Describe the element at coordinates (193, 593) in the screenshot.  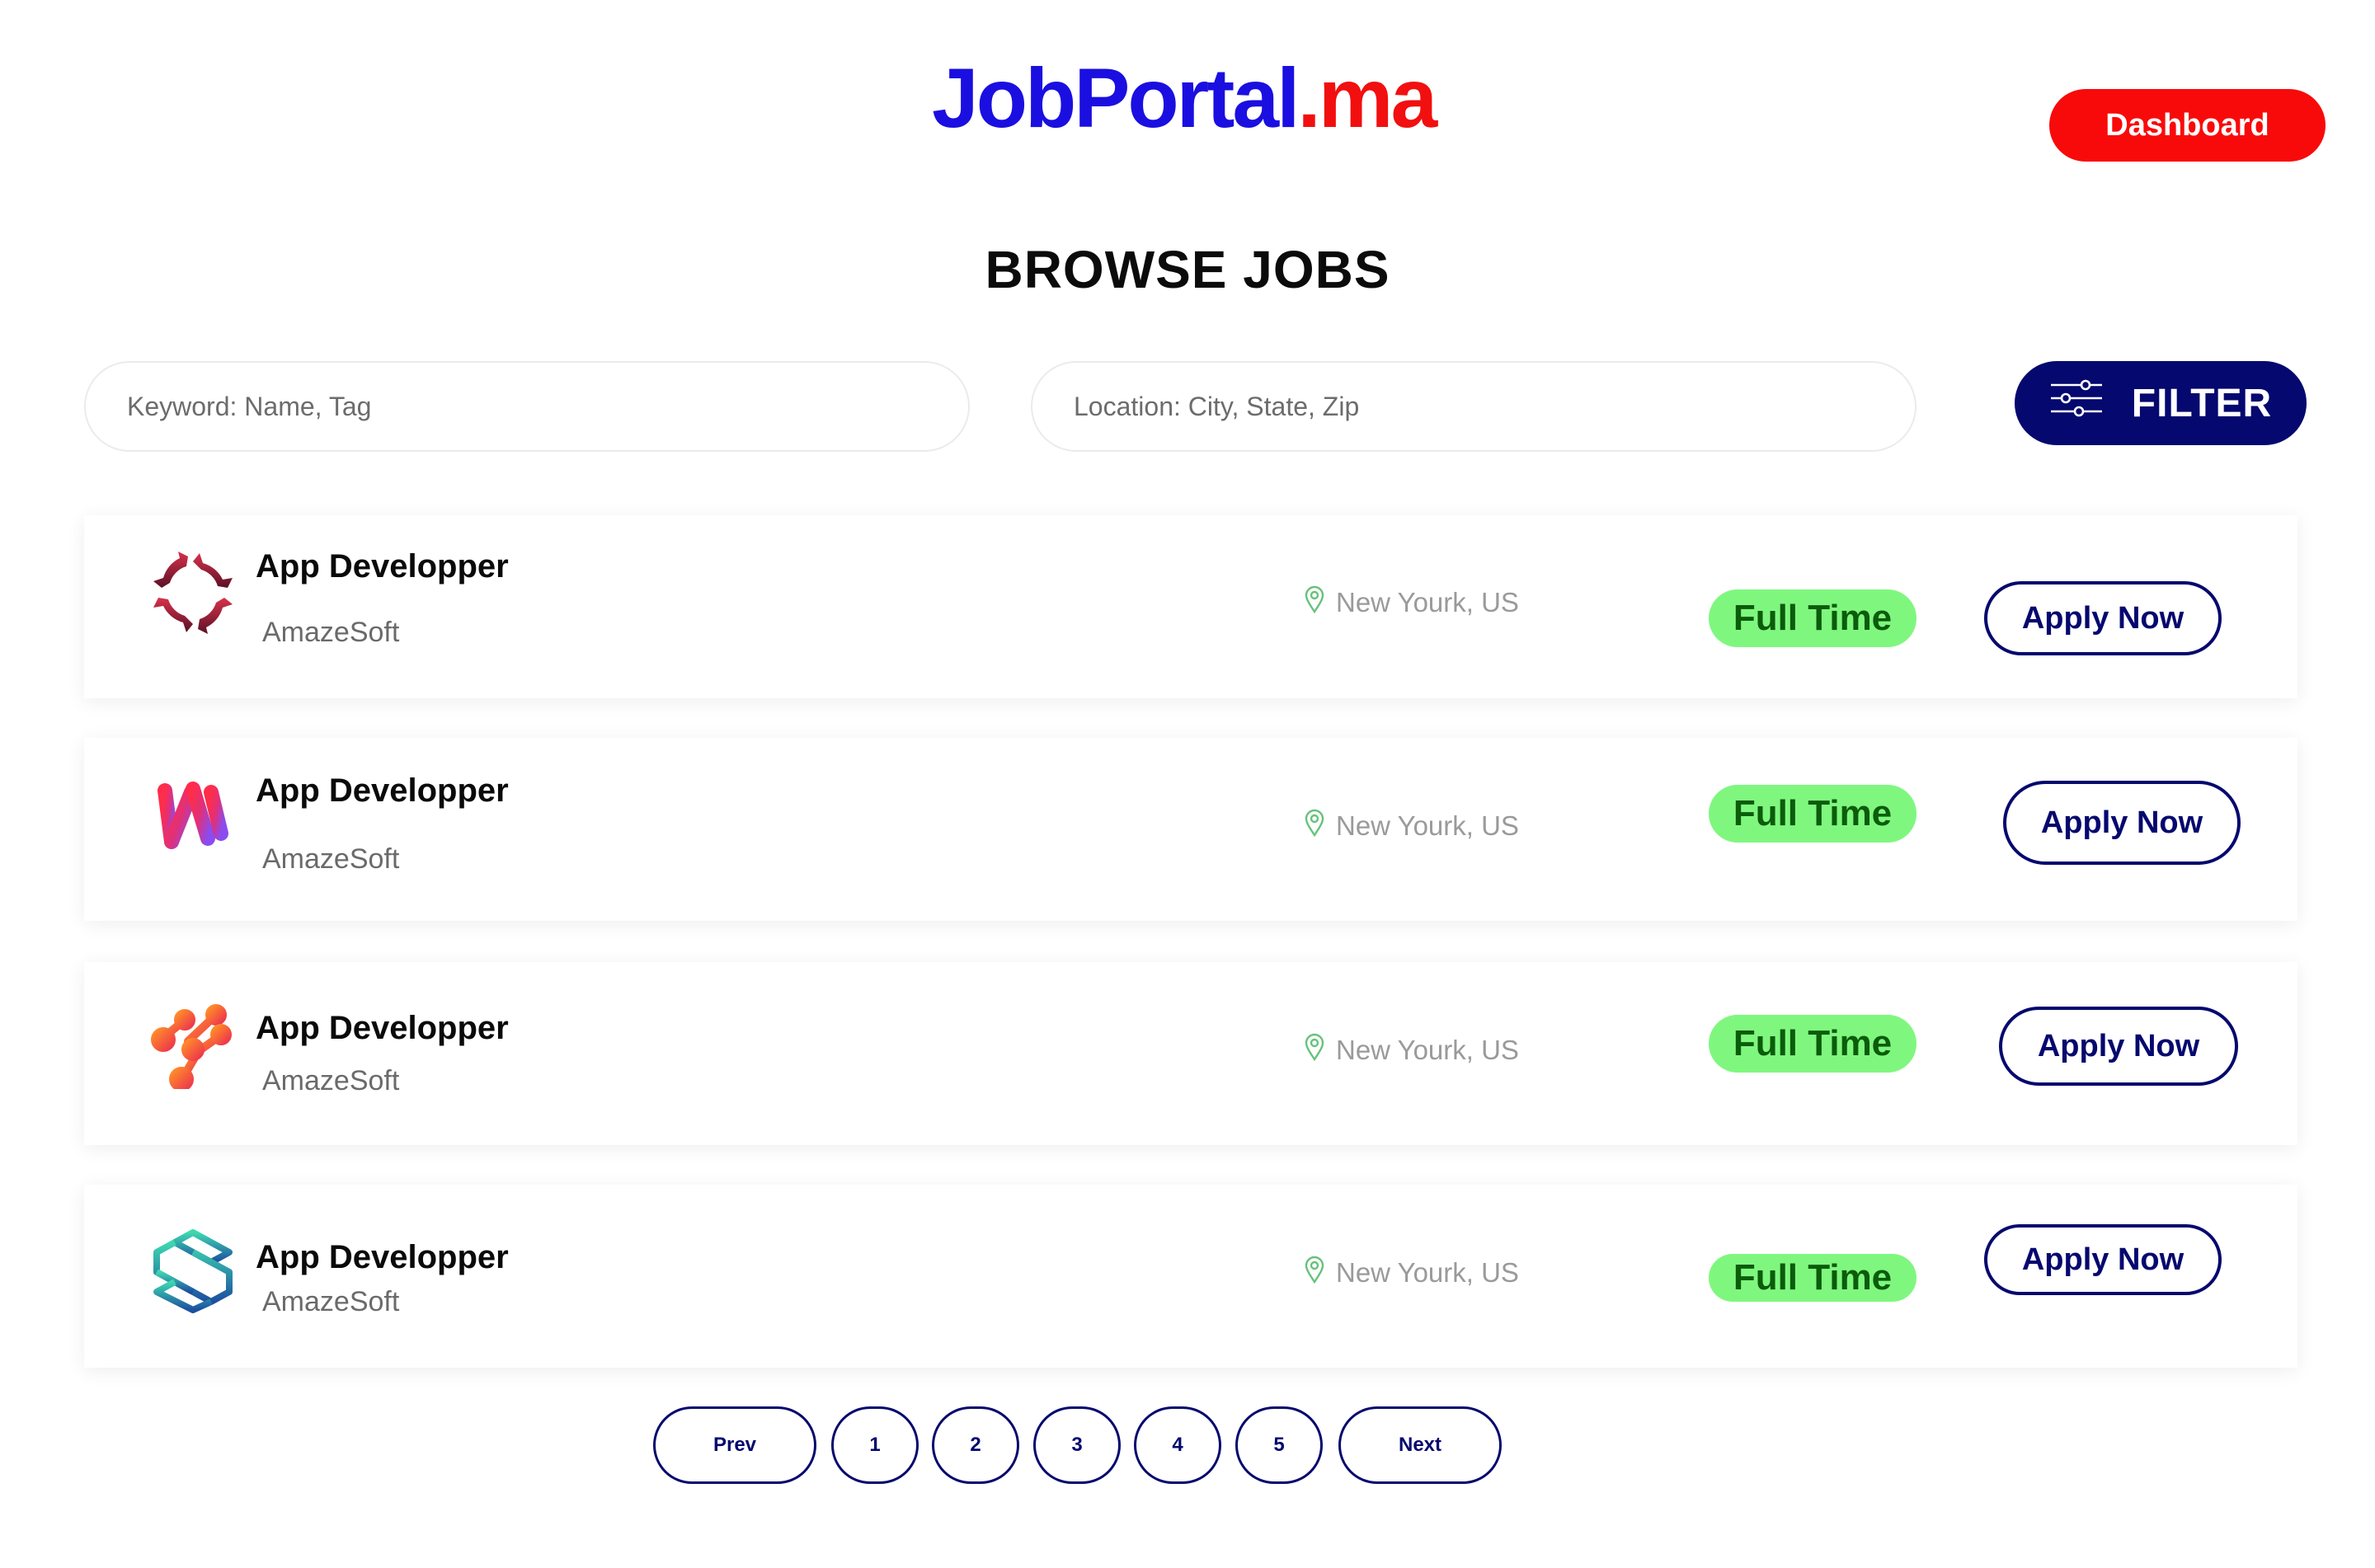
I see `gear-arrows-logo` at that location.